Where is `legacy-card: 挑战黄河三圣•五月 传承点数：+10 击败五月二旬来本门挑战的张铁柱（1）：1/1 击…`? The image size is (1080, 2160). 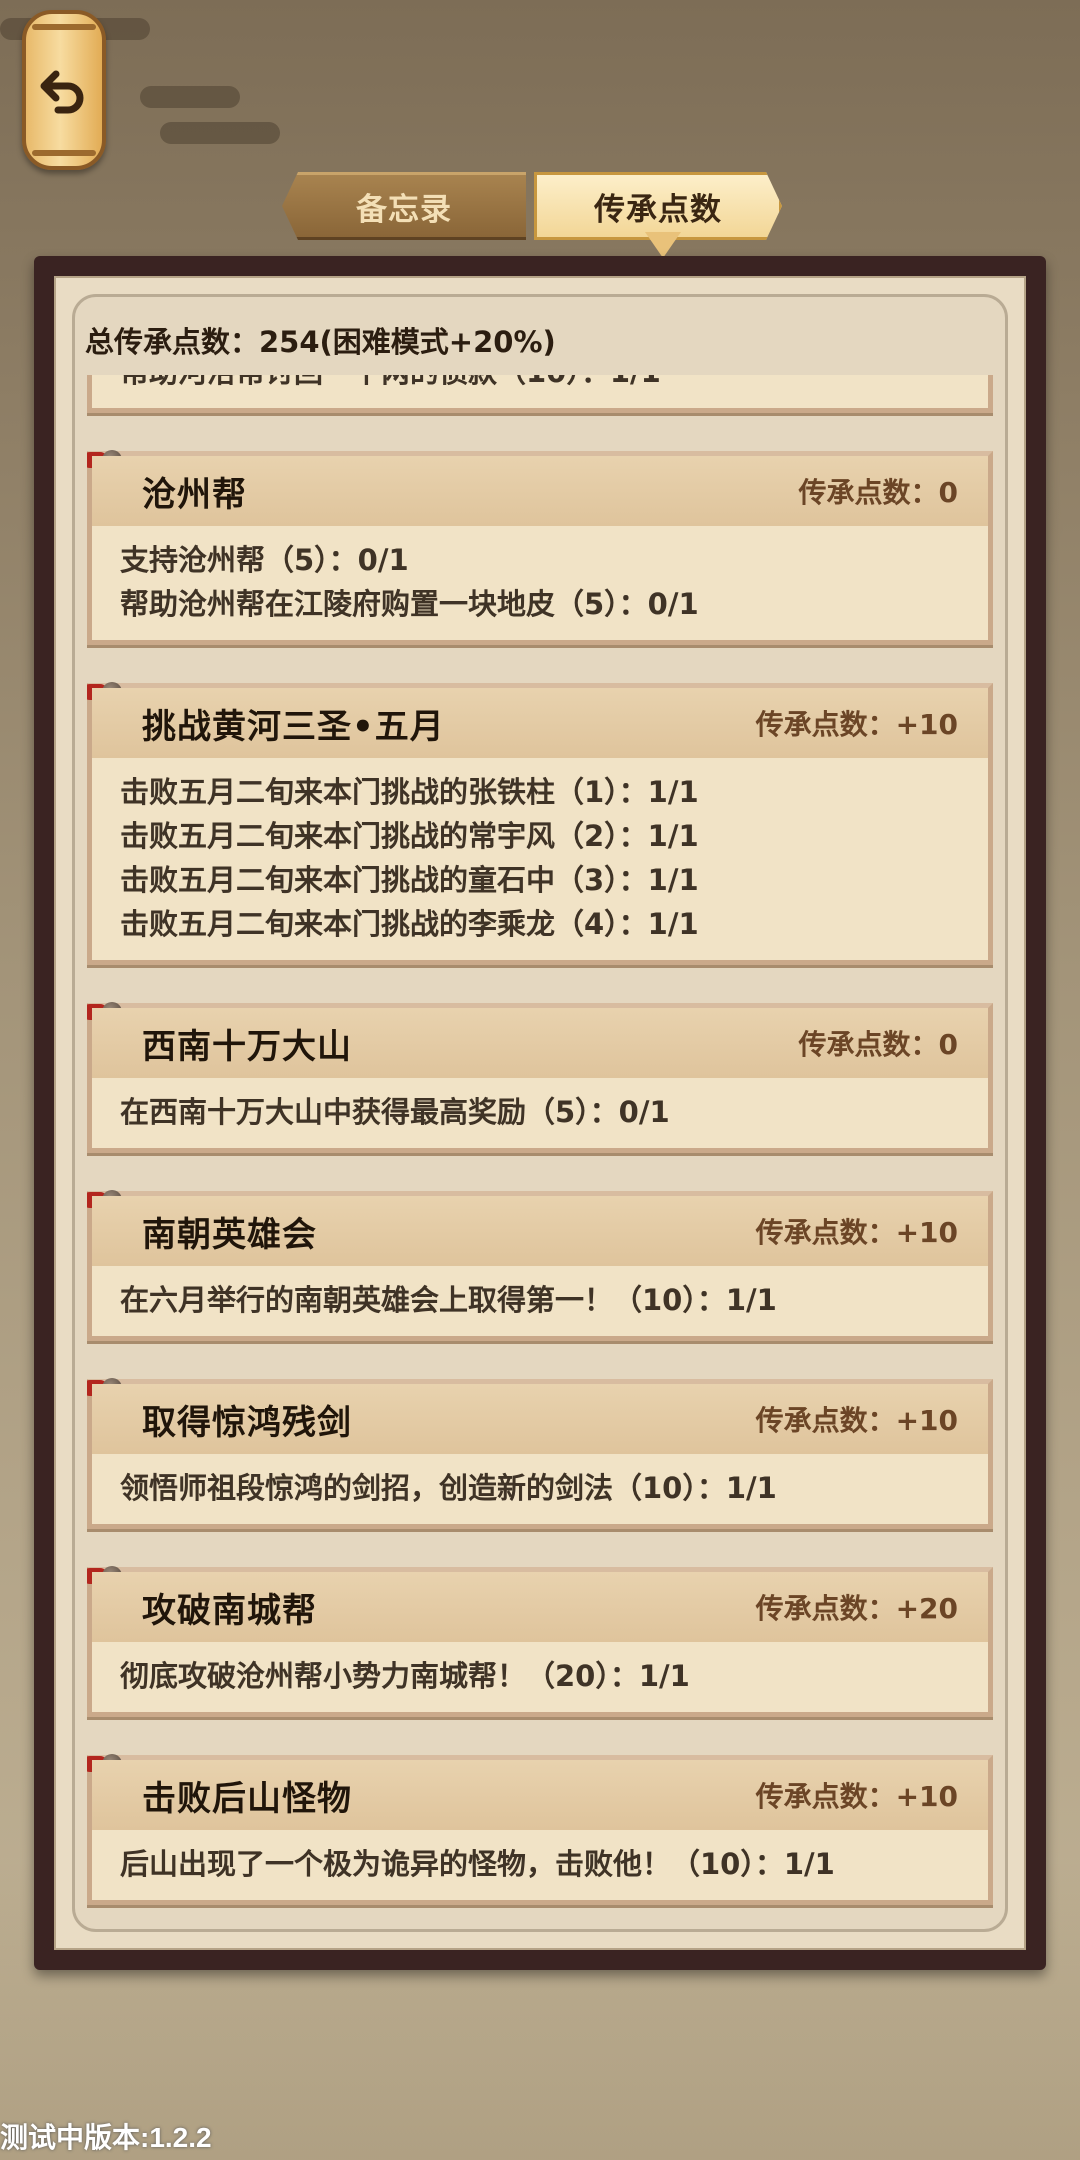
legacy-card: 挑战黄河三圣•五月 传承点数：+10 击败五月二旬来本门挑战的张铁柱（1）：1/1 击… is located at coordinates (540, 823).